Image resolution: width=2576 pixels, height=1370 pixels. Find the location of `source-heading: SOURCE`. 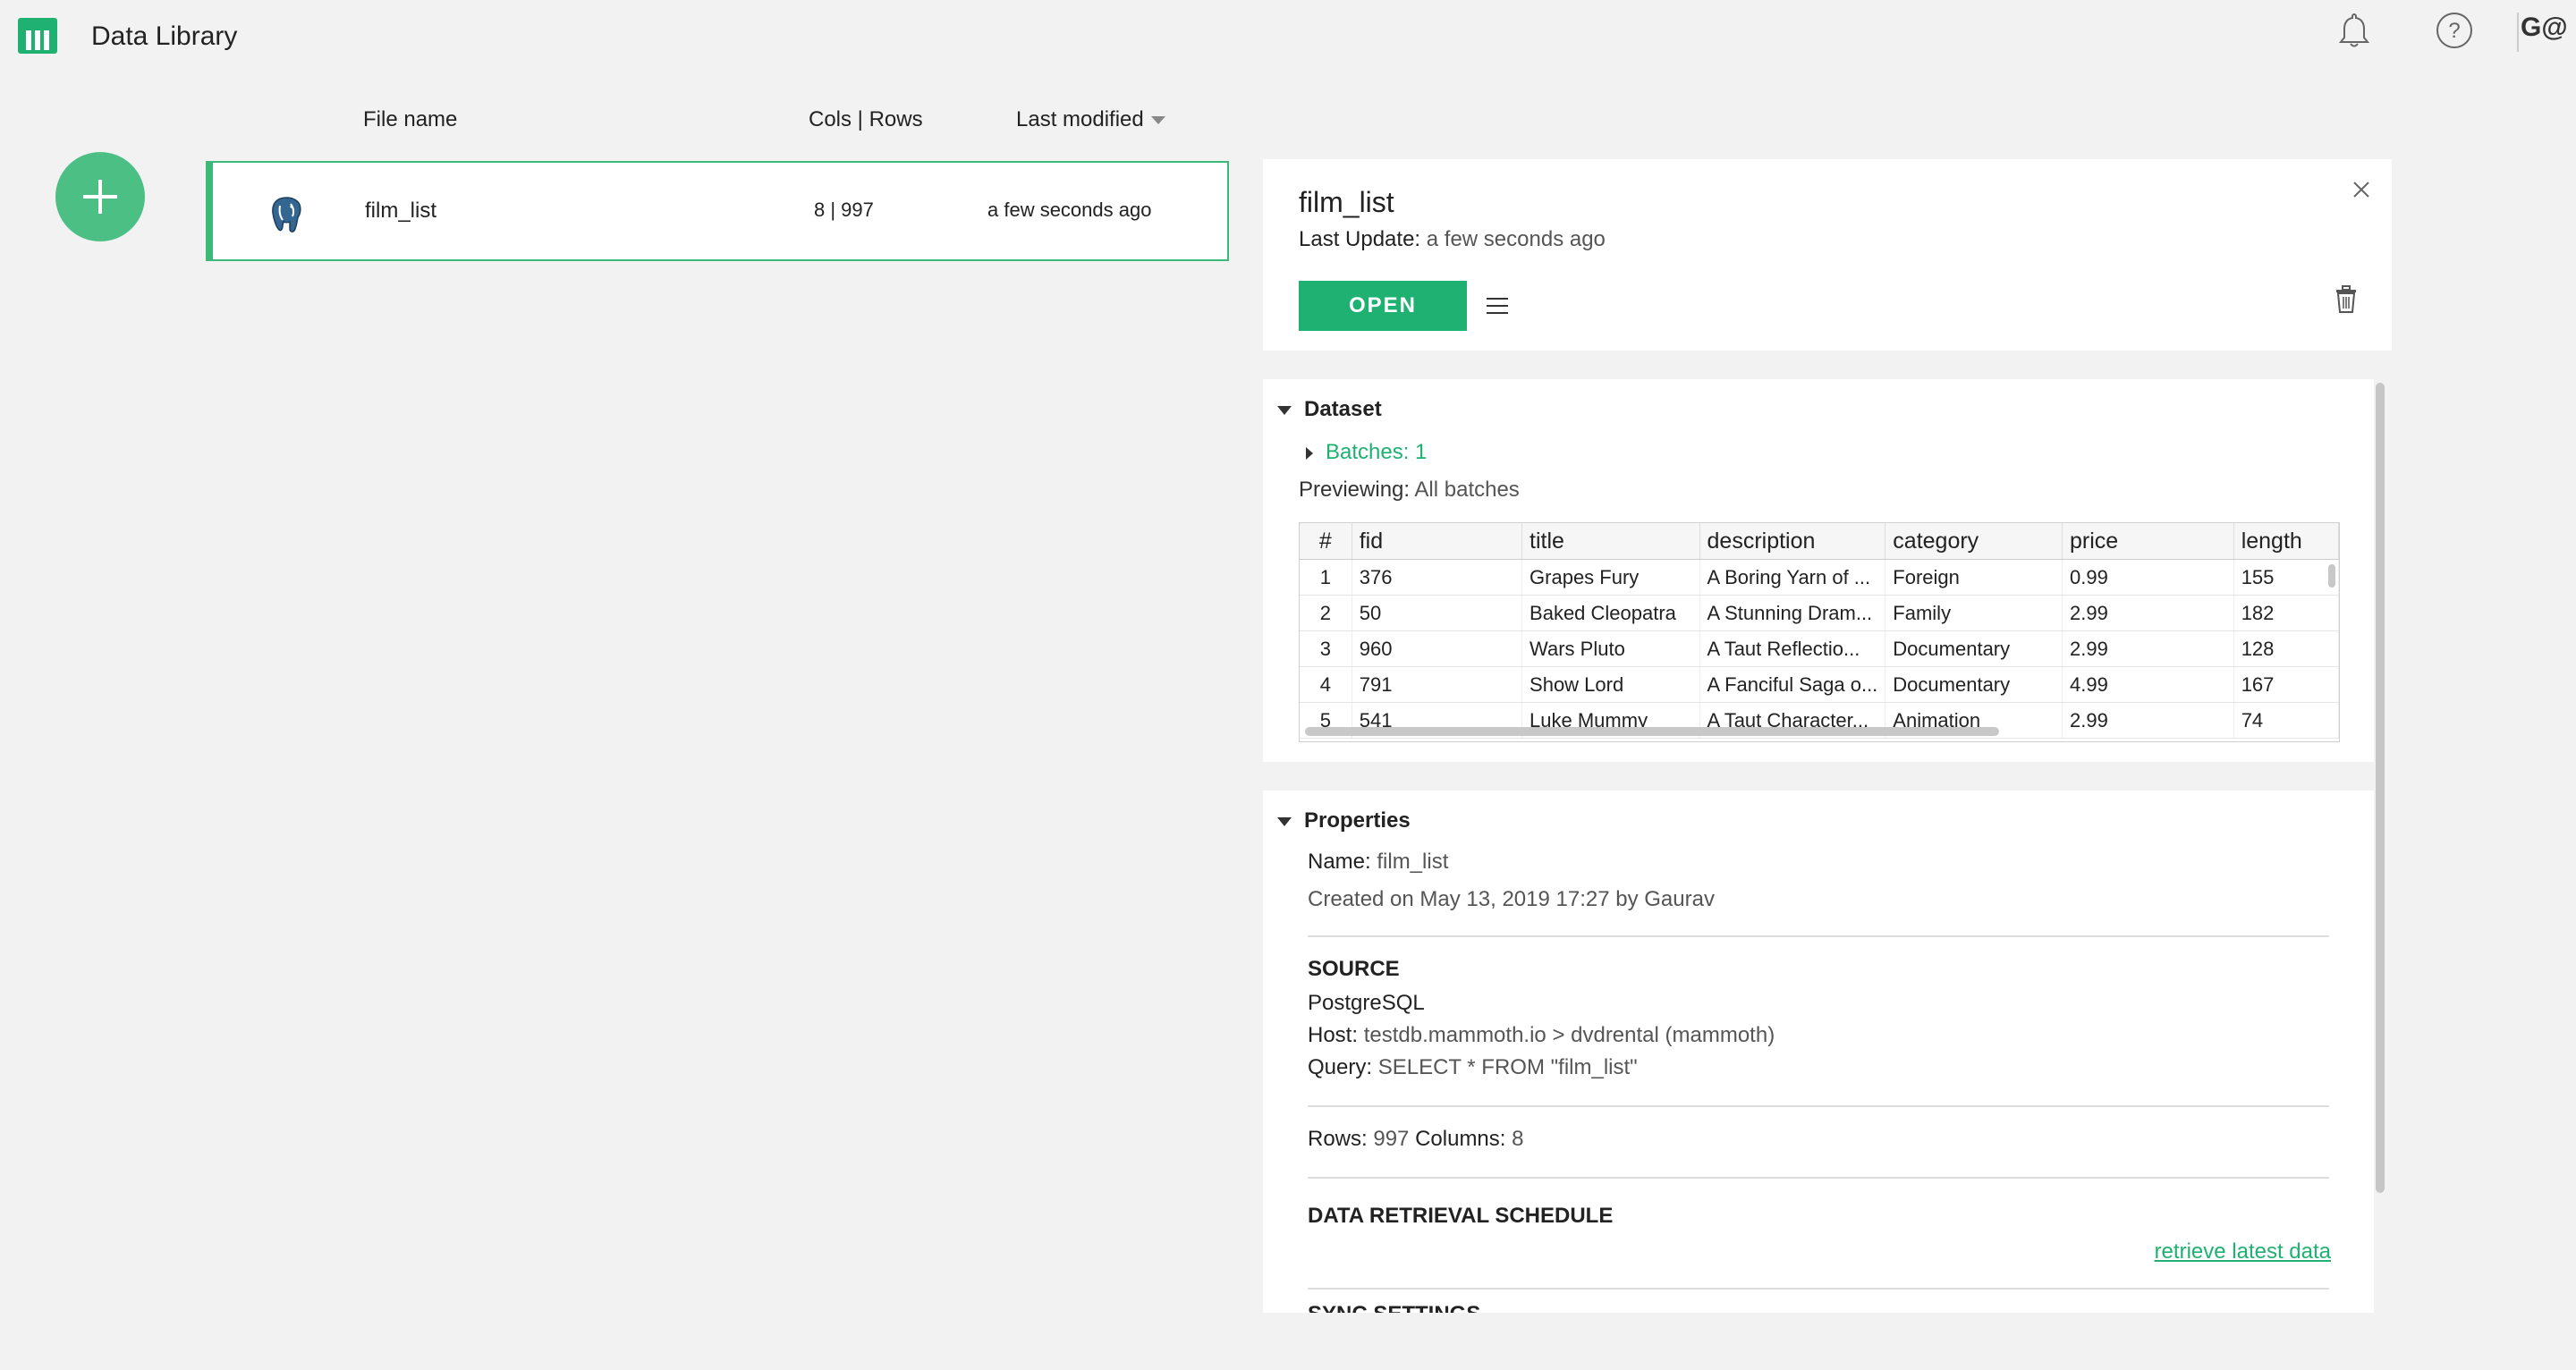

source-heading: SOURCE is located at coordinates (1354, 969).